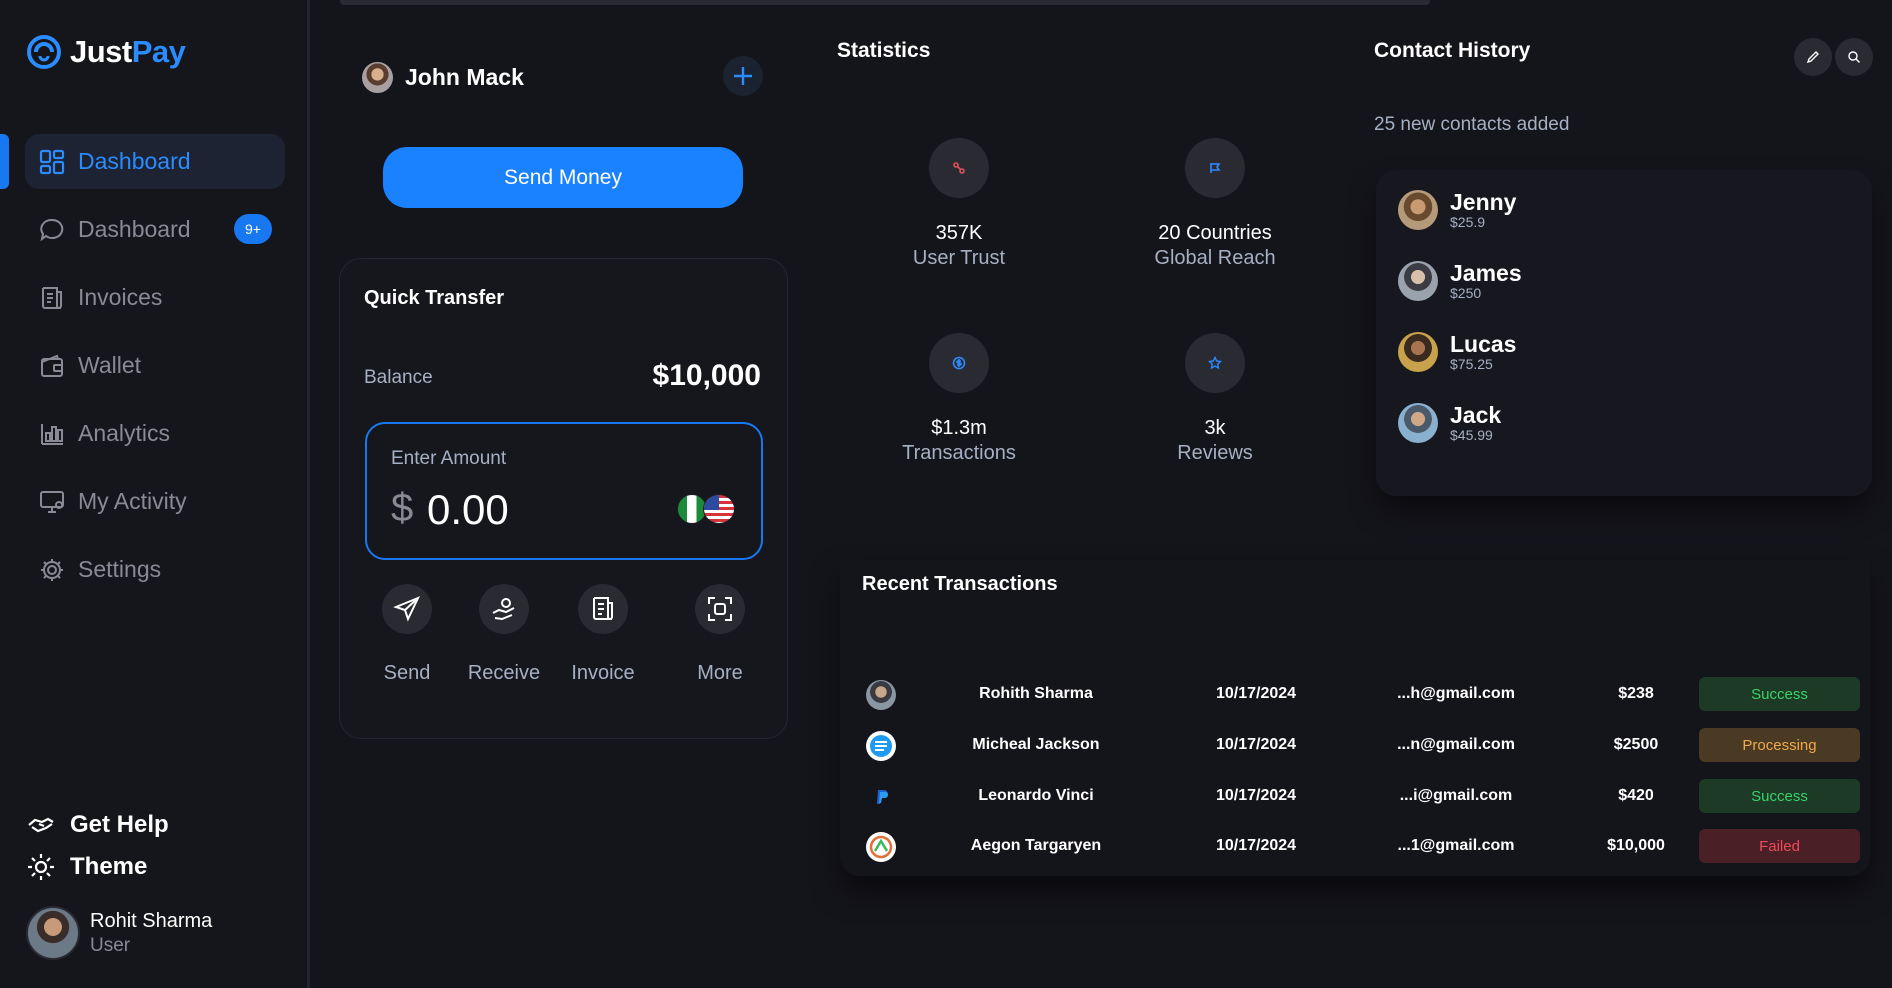 The height and width of the screenshot is (988, 1892). I want to click on wallet-icon, so click(52, 366).